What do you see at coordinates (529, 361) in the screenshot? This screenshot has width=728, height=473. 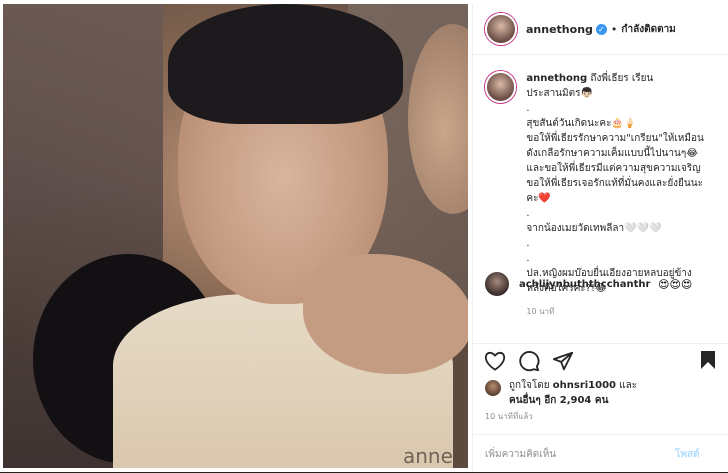 I see `comment-icon` at bounding box center [529, 361].